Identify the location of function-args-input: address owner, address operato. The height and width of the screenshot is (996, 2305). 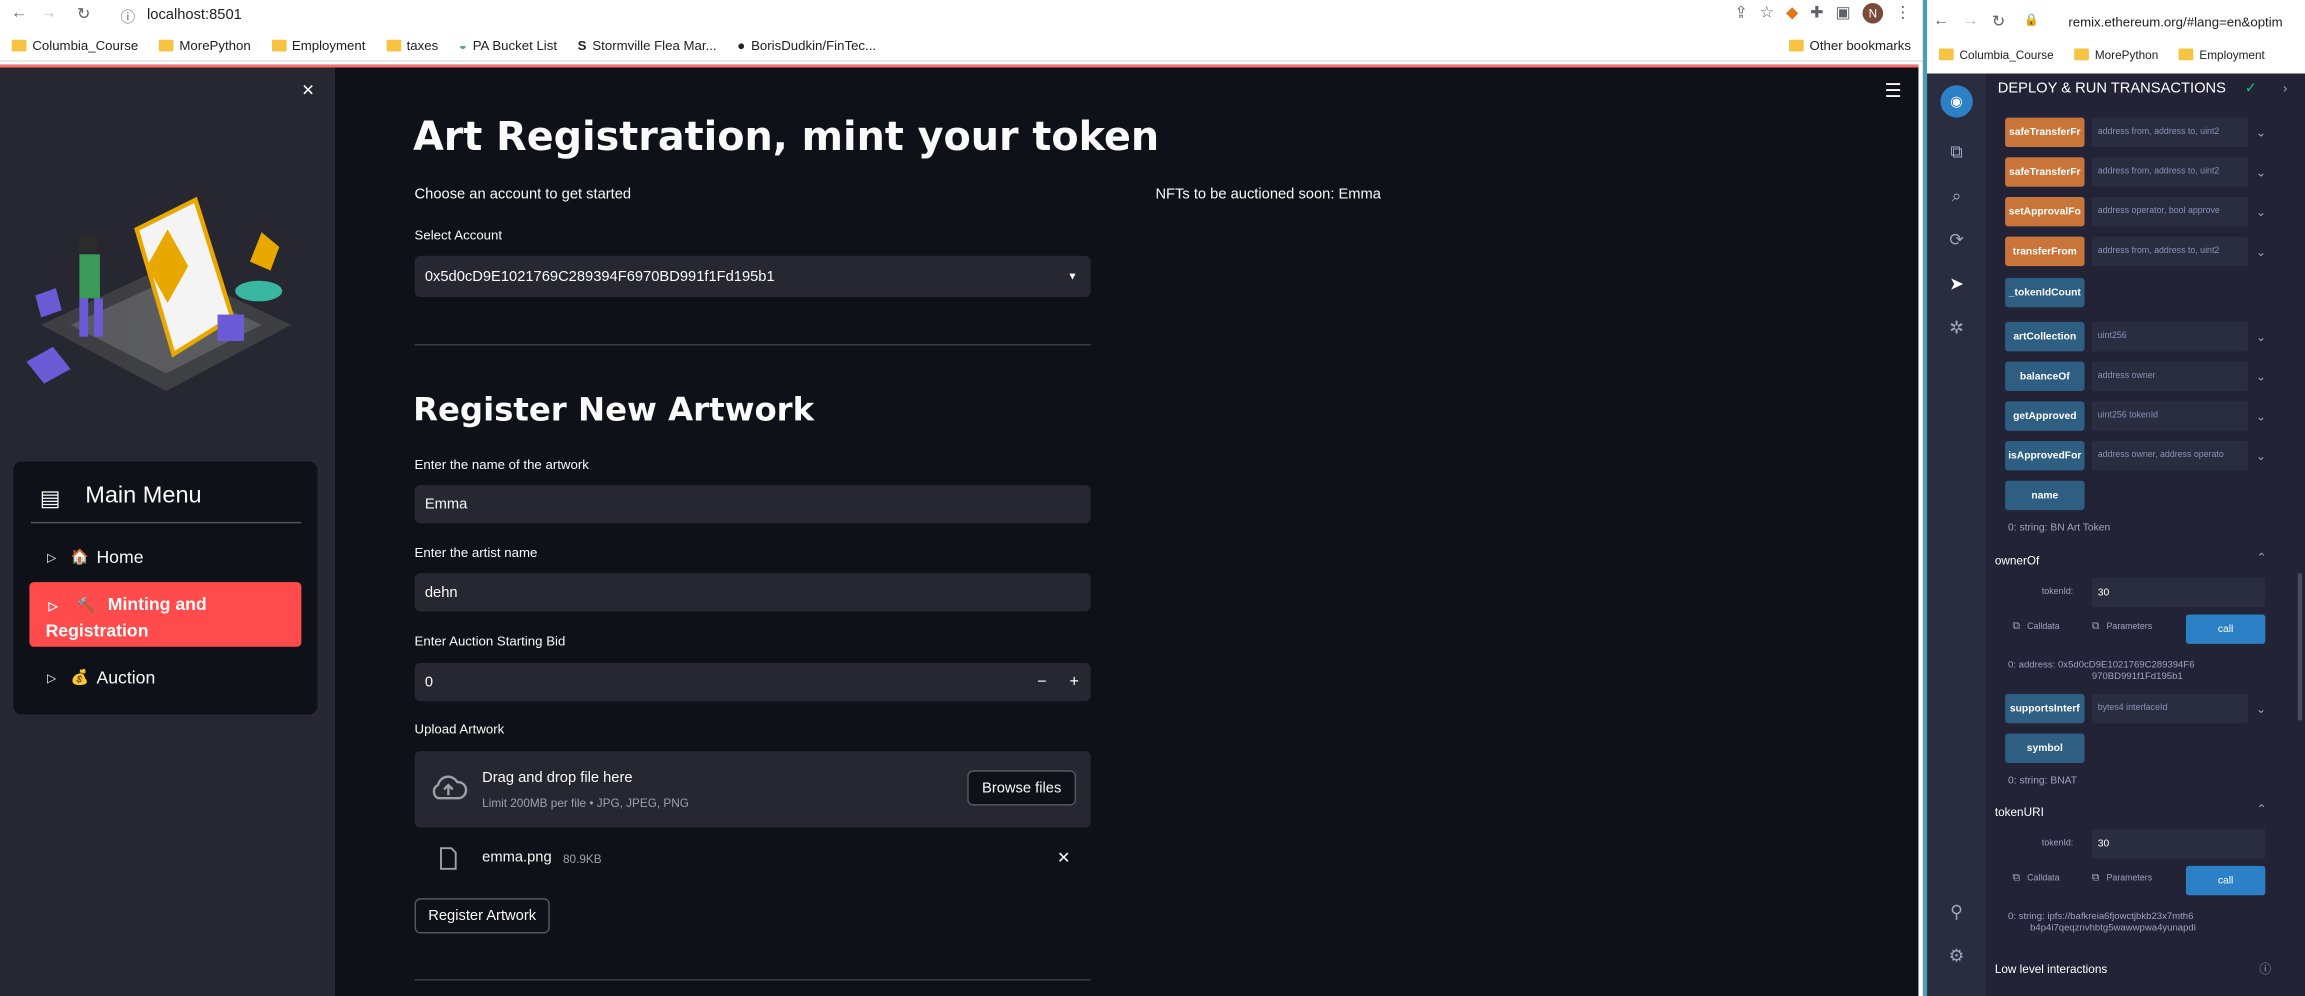
(2169, 456).